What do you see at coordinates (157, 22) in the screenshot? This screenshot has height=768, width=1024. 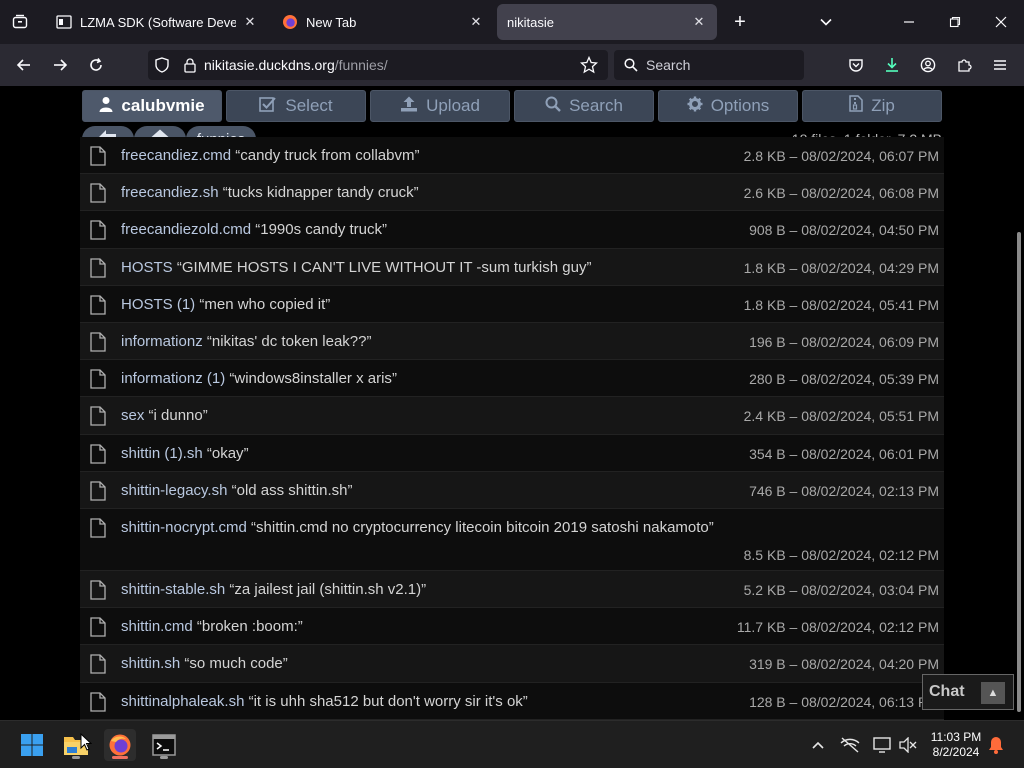 I see `tab-lzma-sdk: LZMA SDK (Software Developm ✕` at bounding box center [157, 22].